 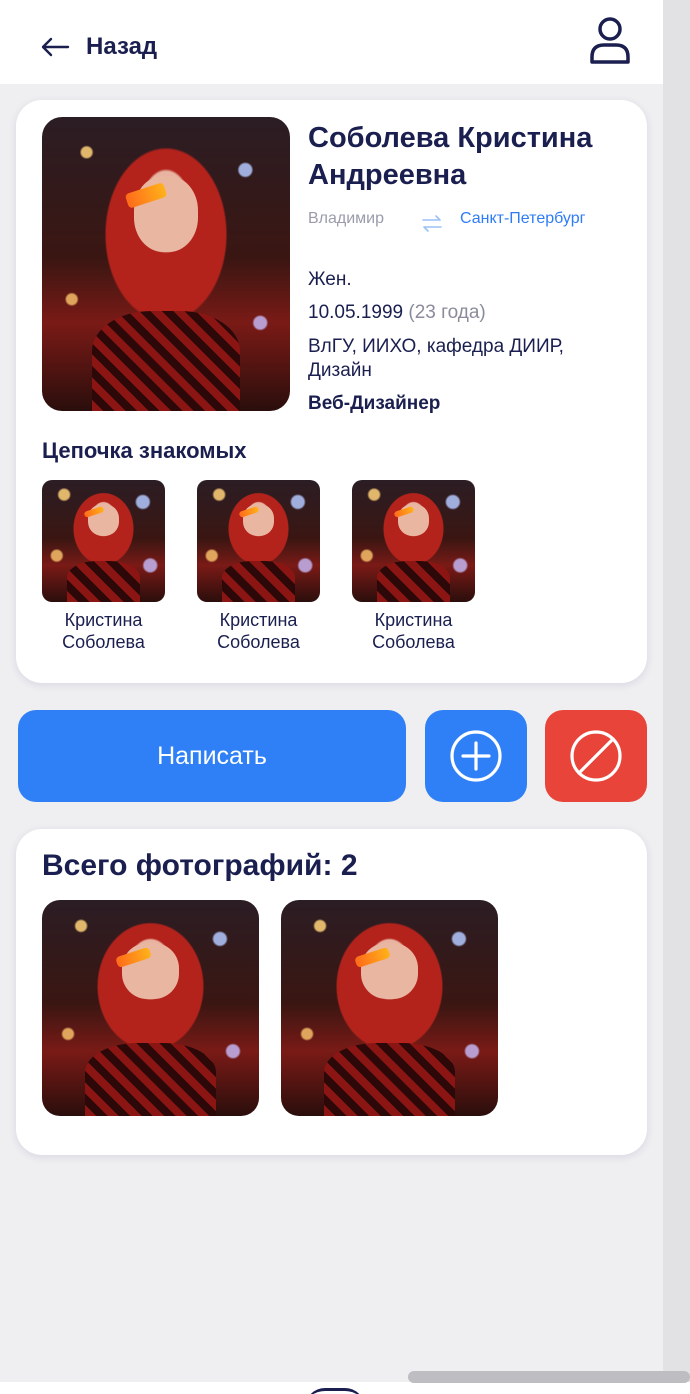 I want to click on plus-circle-icon, so click(x=476, y=756).